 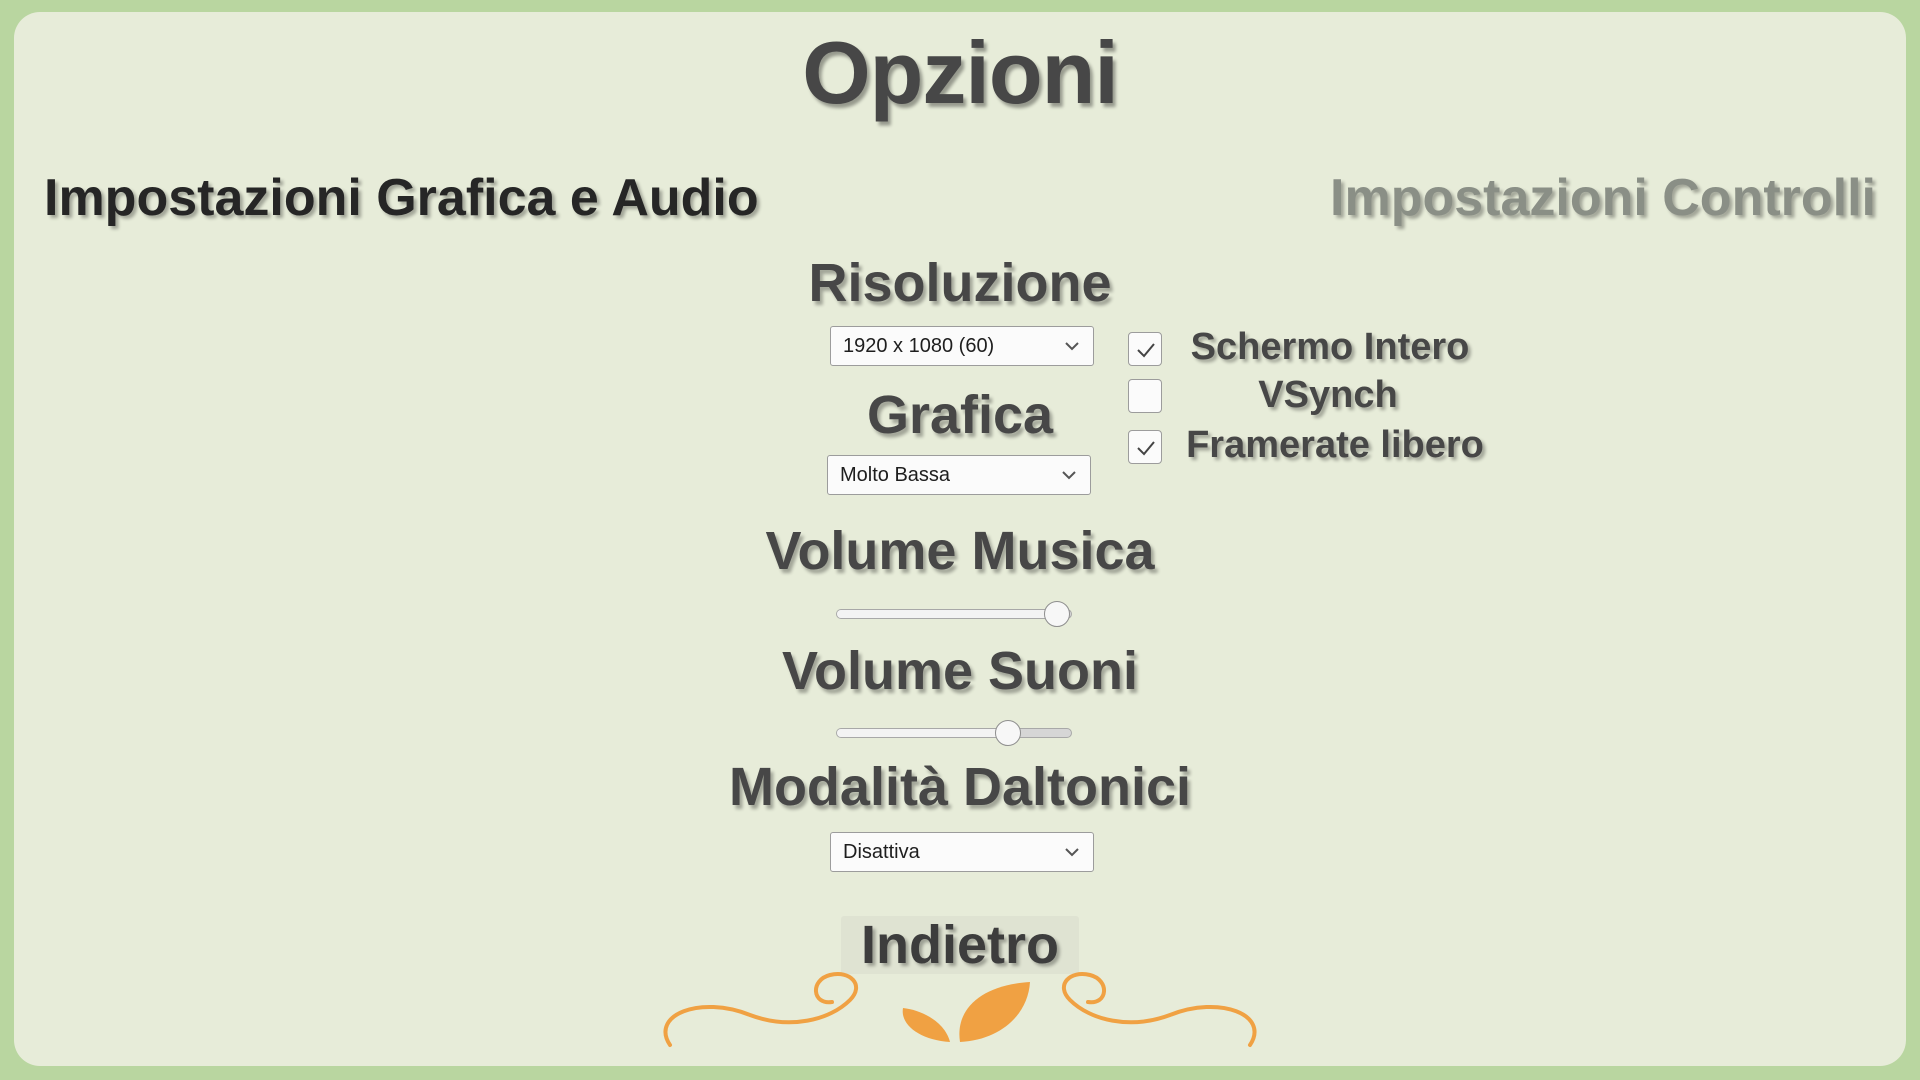 What do you see at coordinates (919, 346) in the screenshot?
I see `resolution-value: 1920 x 1080 (60)` at bounding box center [919, 346].